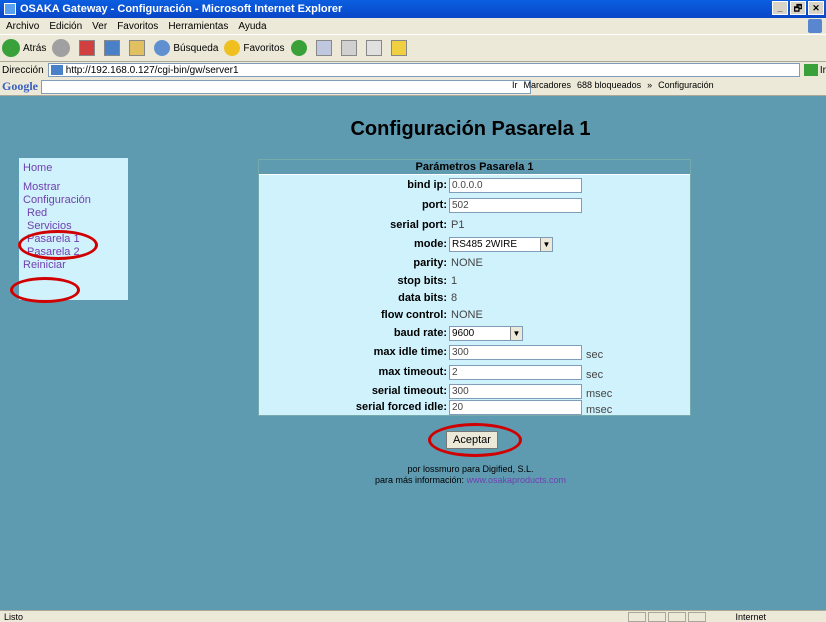  Describe the element at coordinates (422, 298) in the screenshot. I see `data-bits-label: data bits:` at that location.